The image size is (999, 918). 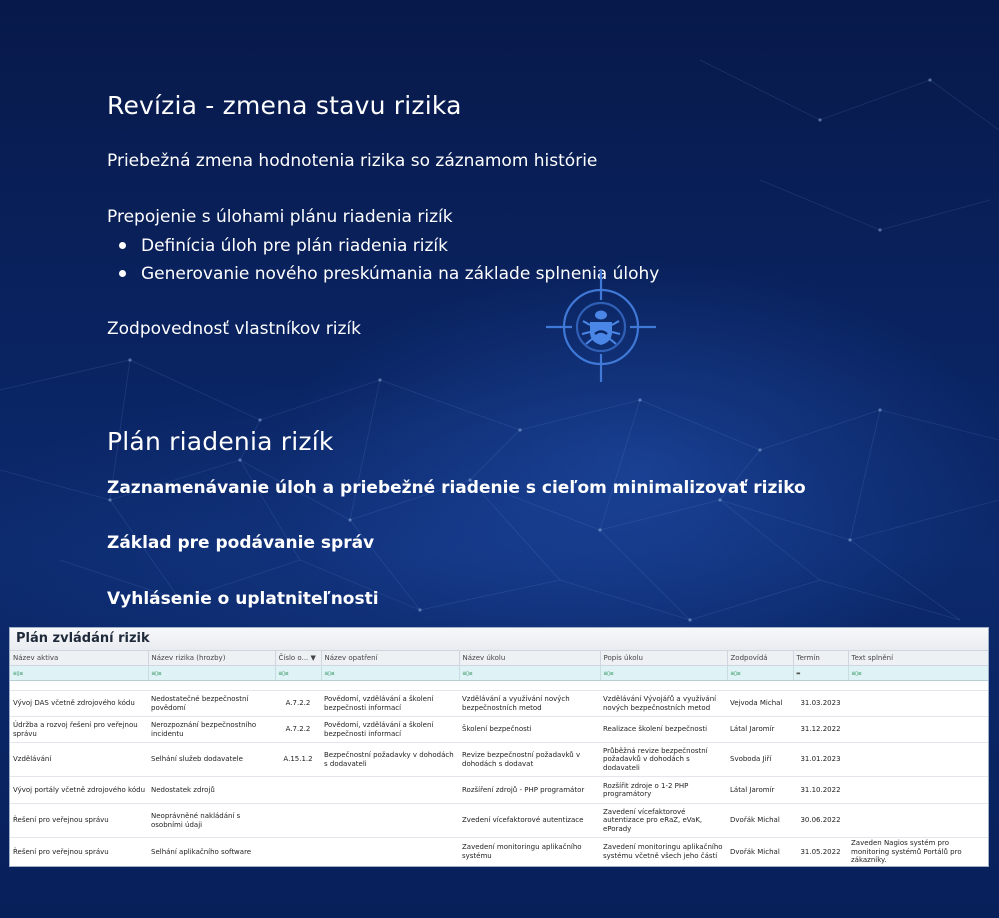 I want to click on cell-deadline: 31.01.2023, so click(x=820, y=759).